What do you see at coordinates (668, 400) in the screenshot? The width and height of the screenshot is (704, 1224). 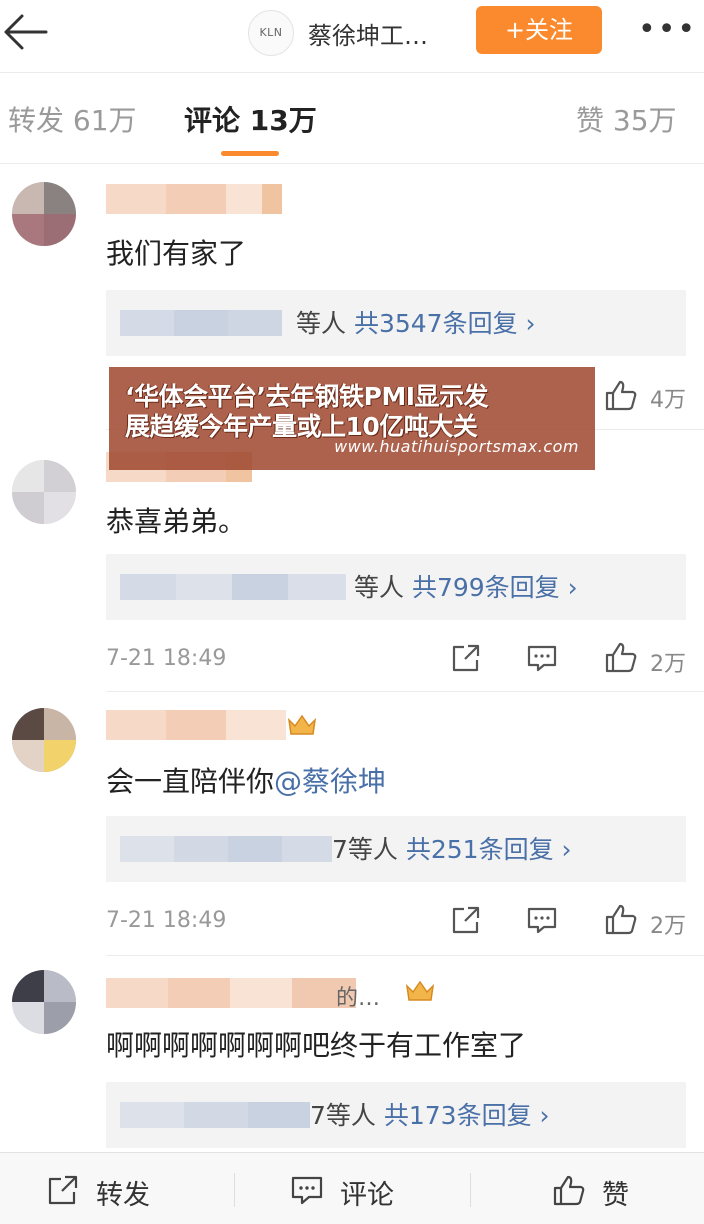 I see `like-count: 4万` at bounding box center [668, 400].